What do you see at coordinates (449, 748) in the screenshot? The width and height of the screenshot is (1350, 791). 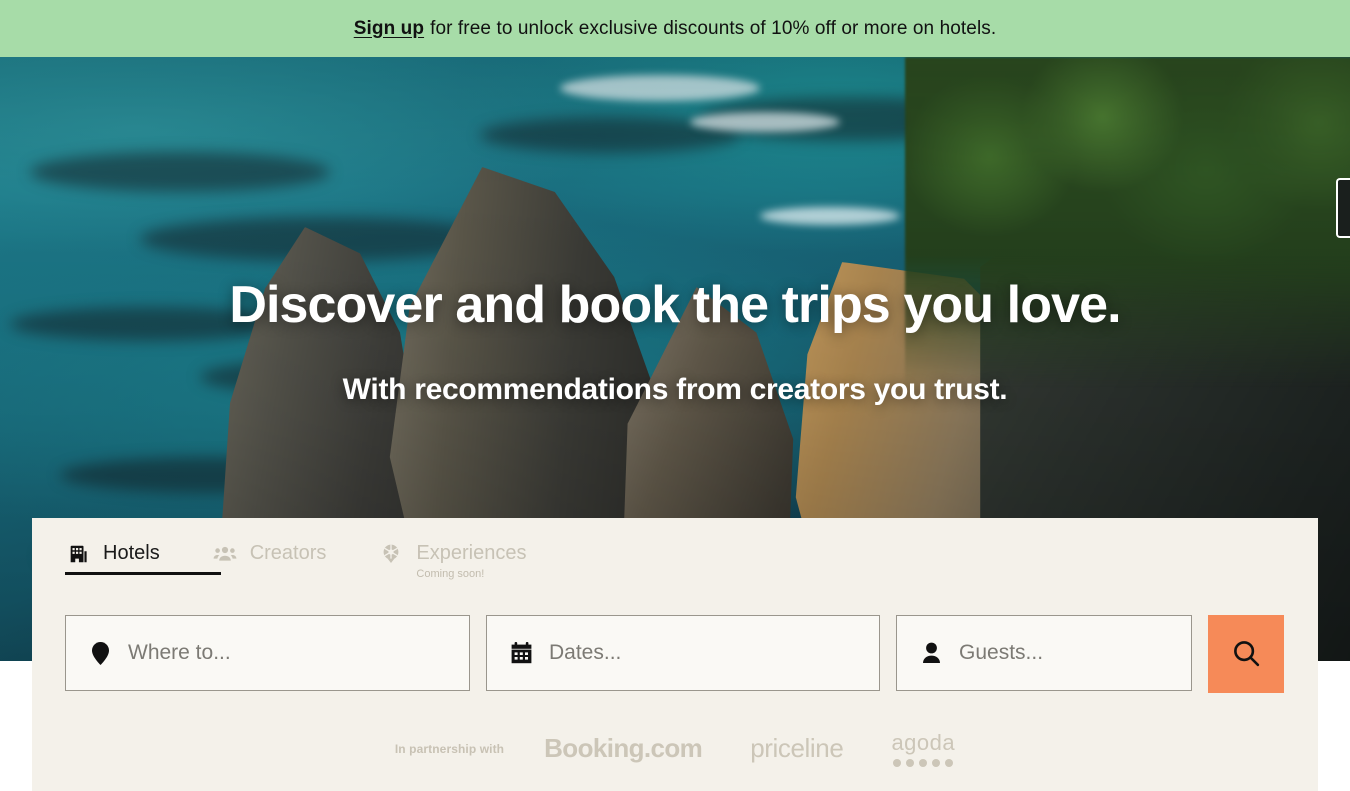 I see `partnership-prefix: In partnership with` at bounding box center [449, 748].